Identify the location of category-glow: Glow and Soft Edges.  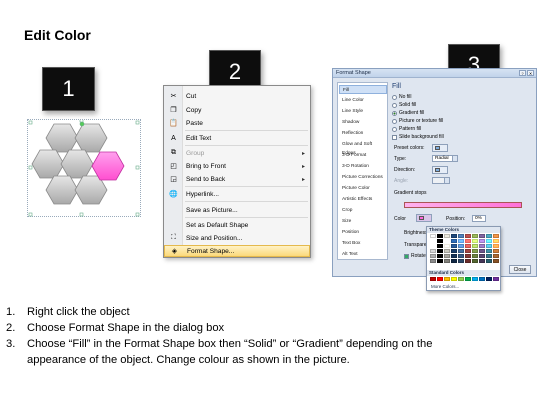
(363, 148).